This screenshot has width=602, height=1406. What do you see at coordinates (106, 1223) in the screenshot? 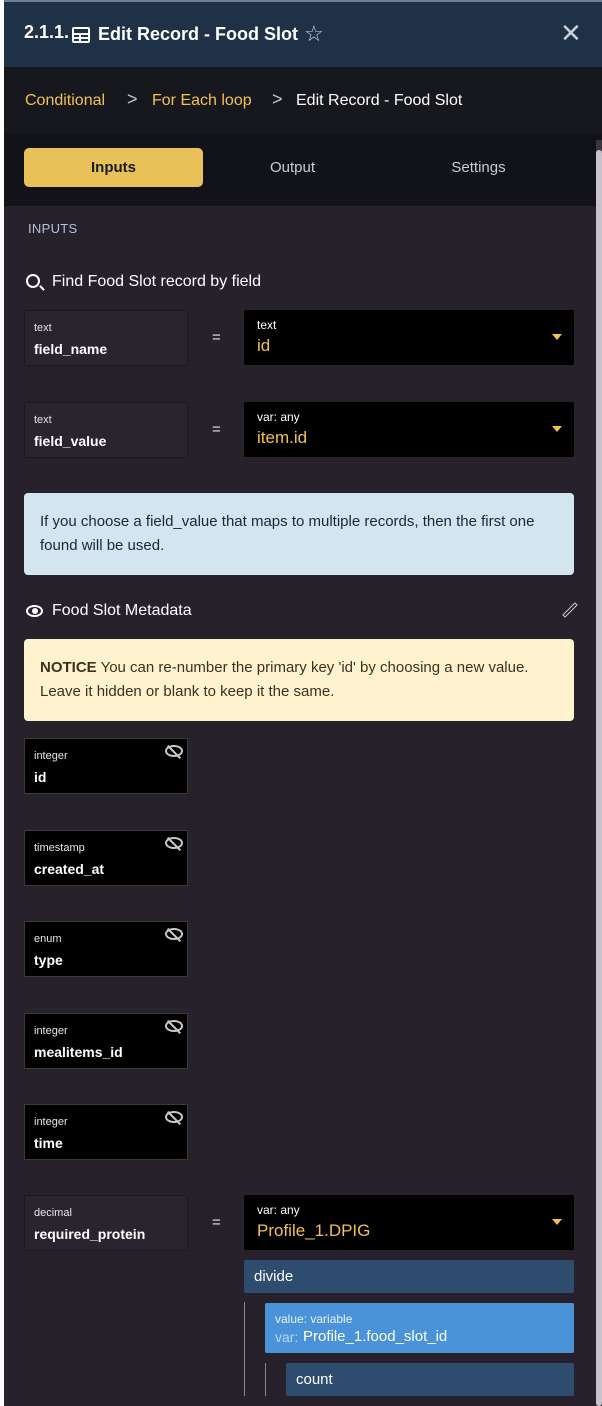
I see `required-protein-box: decimal required_protein` at bounding box center [106, 1223].